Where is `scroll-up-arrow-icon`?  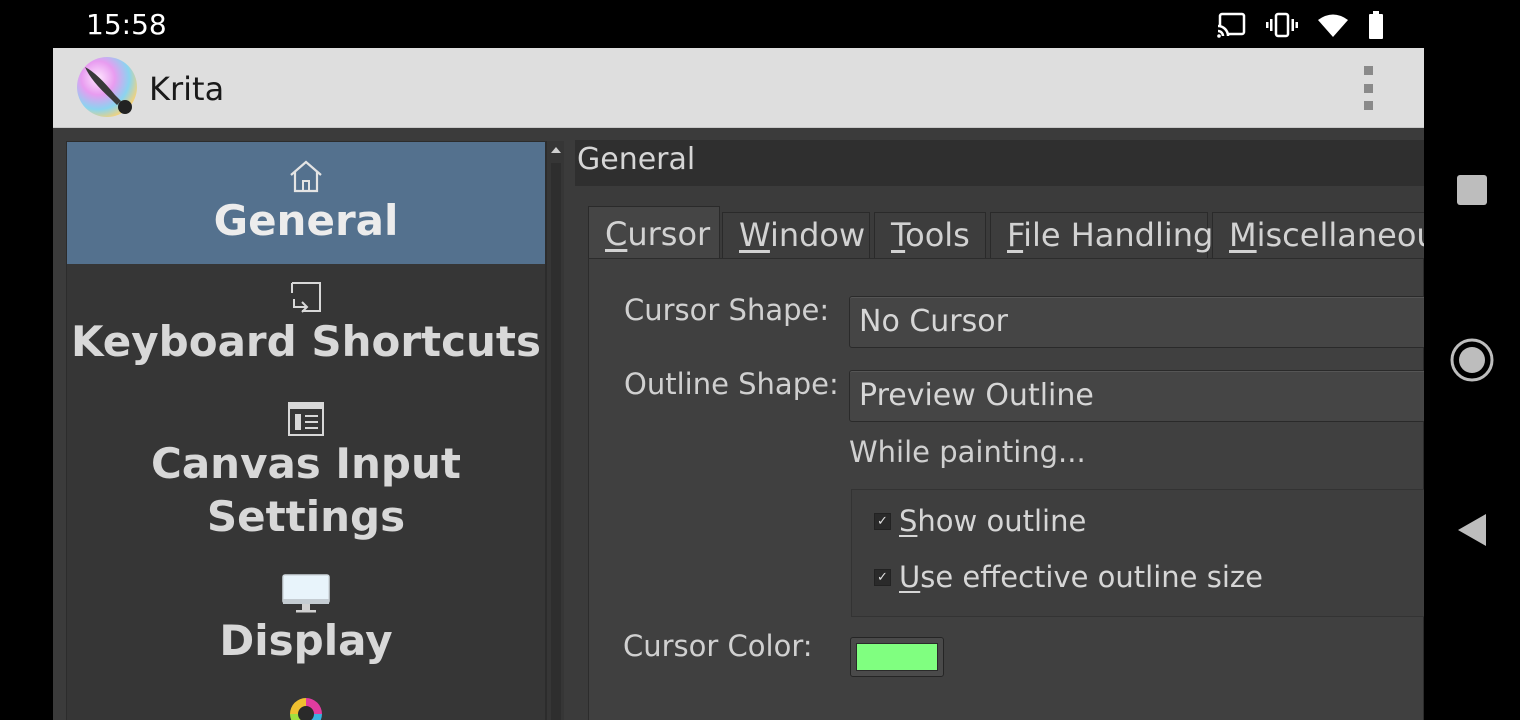
scroll-up-arrow-icon is located at coordinates (556, 150).